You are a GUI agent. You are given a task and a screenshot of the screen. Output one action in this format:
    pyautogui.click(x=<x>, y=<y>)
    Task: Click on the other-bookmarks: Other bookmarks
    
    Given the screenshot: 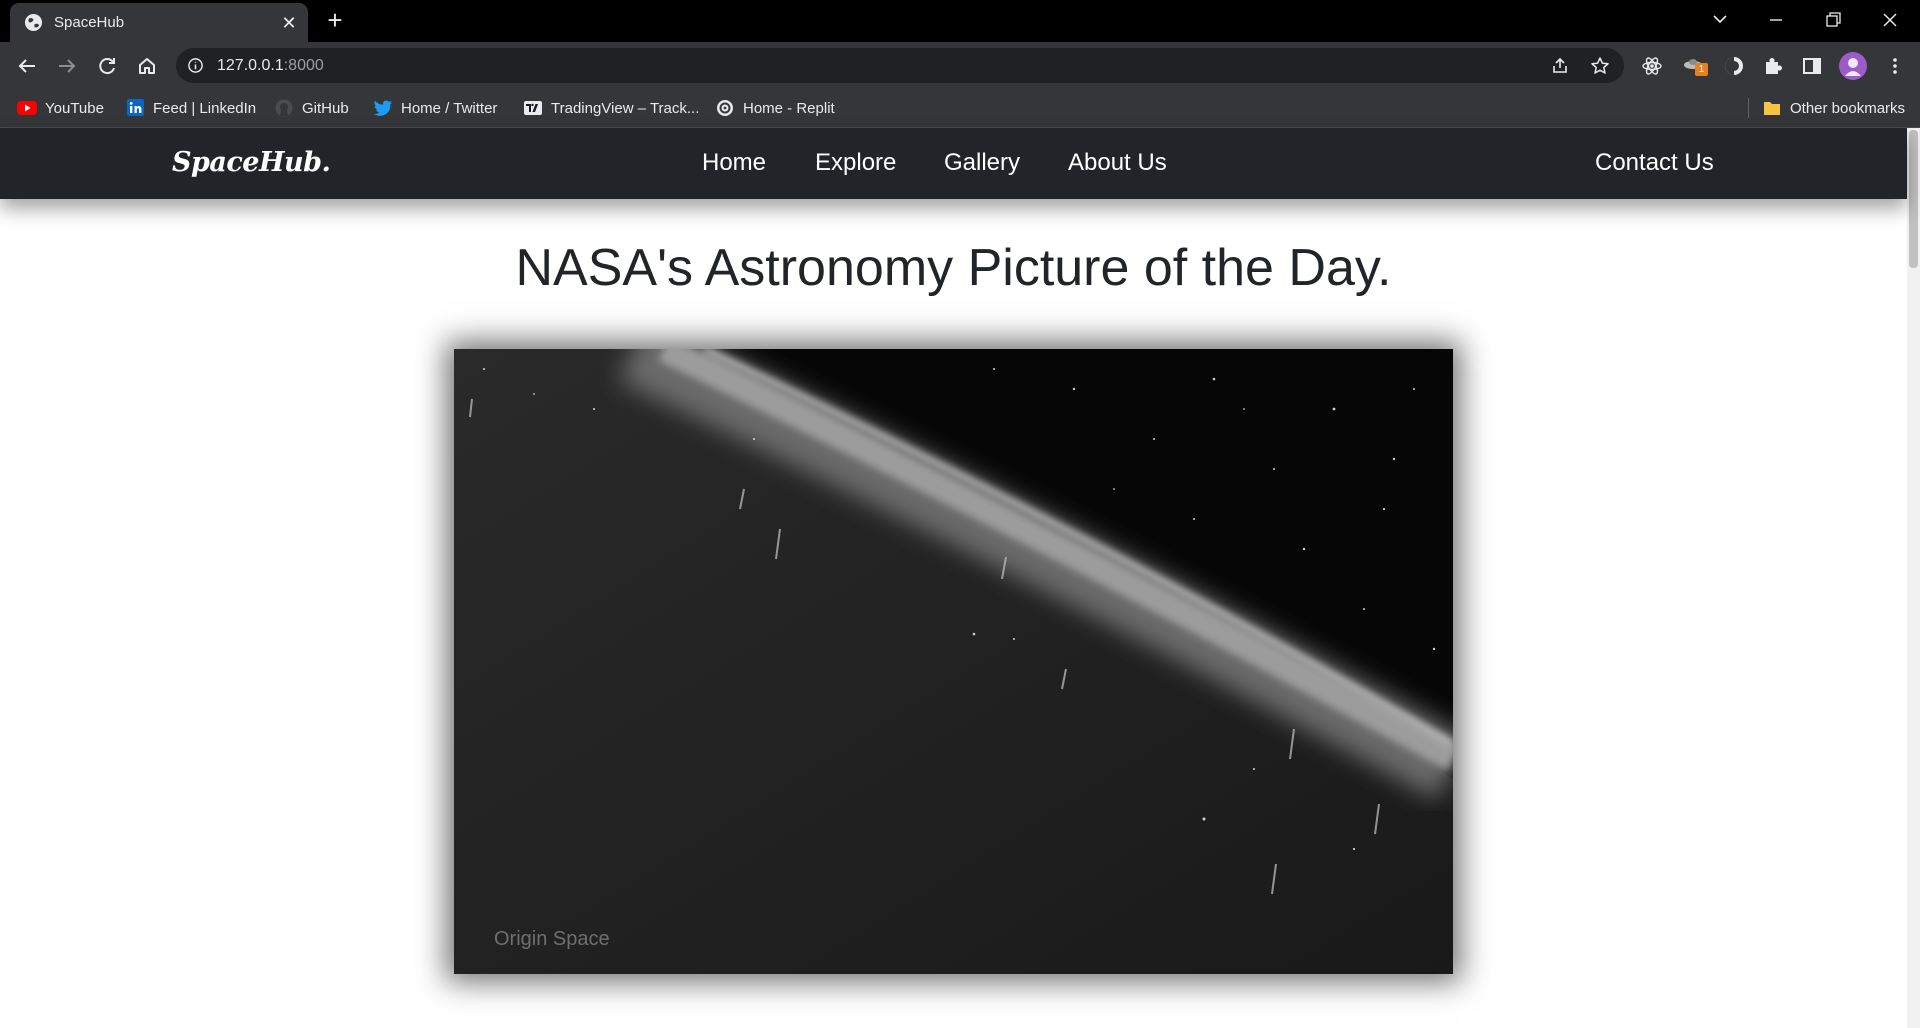 What is the action you would take?
    pyautogui.click(x=1833, y=108)
    